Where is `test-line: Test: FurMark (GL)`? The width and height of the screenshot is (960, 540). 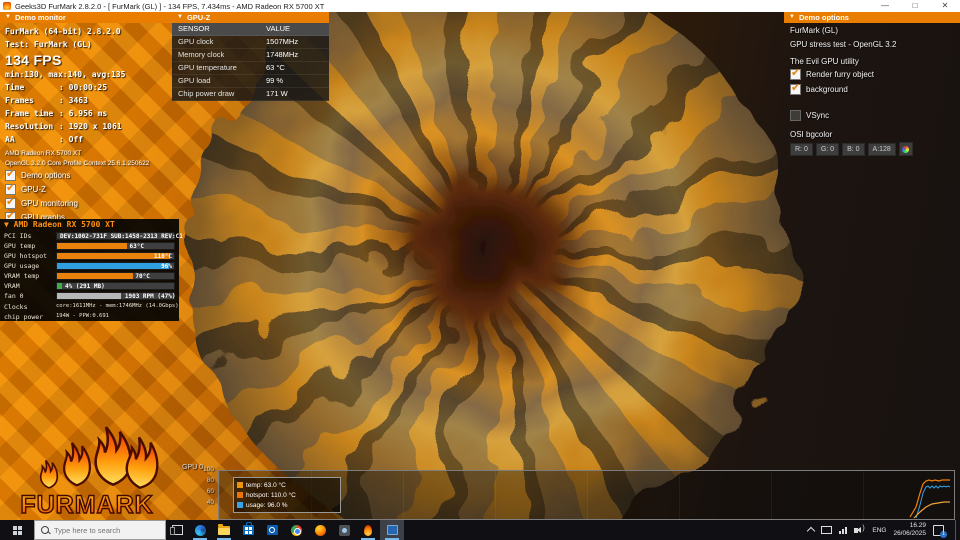 test-line: Test: FurMark (GL) is located at coordinates (48, 44).